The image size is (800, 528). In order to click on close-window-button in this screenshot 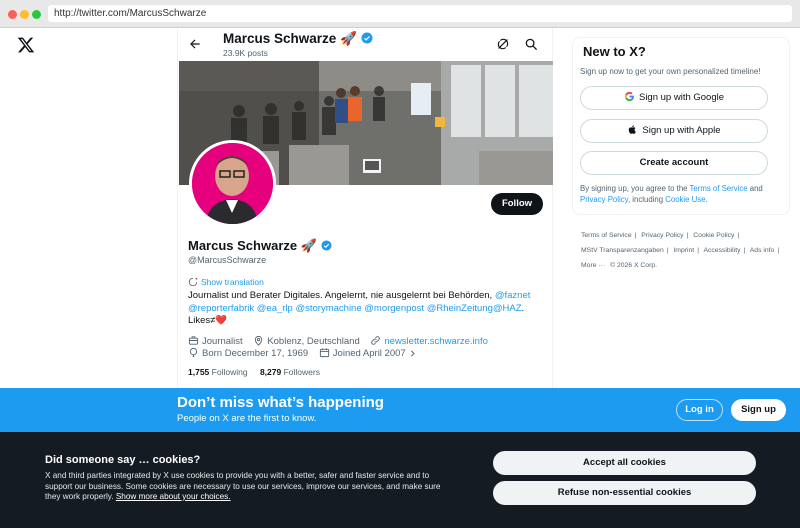, I will do `click(12, 14)`.